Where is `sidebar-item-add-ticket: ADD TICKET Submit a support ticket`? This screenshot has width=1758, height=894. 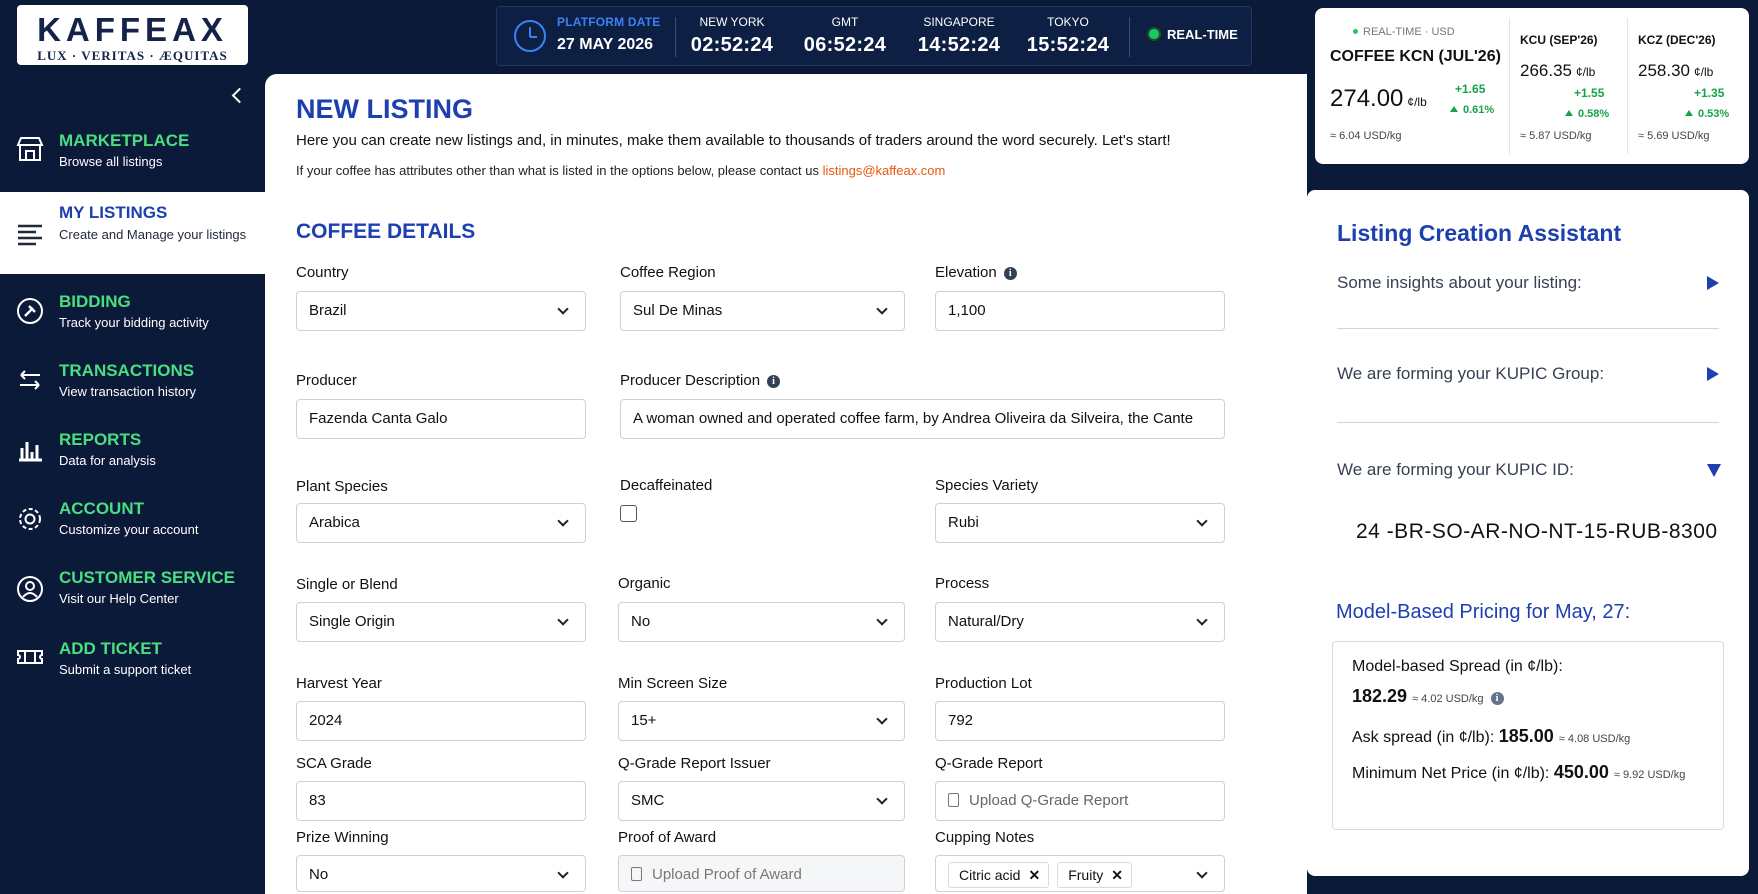
sidebar-item-add-ticket: ADD TICKET Submit a support ticket is located at coordinates (132, 662).